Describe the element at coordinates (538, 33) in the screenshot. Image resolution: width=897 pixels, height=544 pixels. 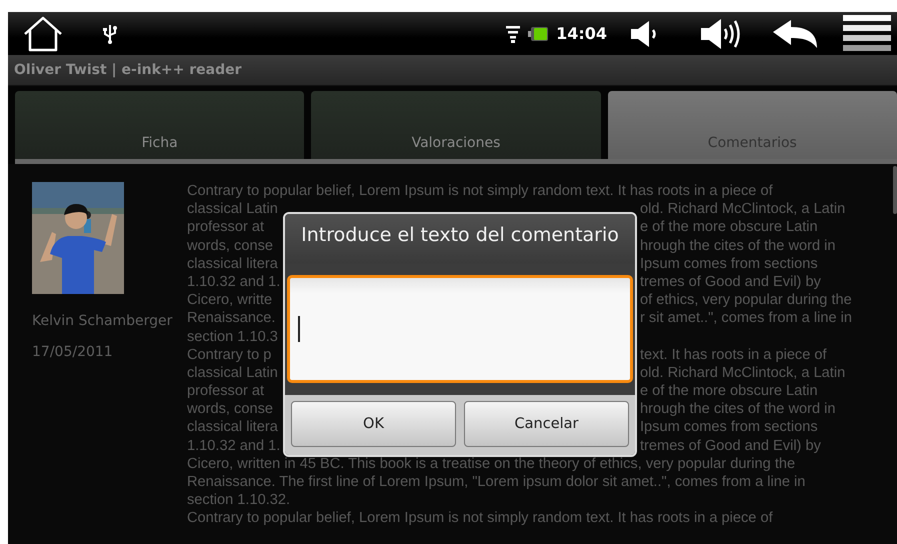
I see `battery-icon` at that location.